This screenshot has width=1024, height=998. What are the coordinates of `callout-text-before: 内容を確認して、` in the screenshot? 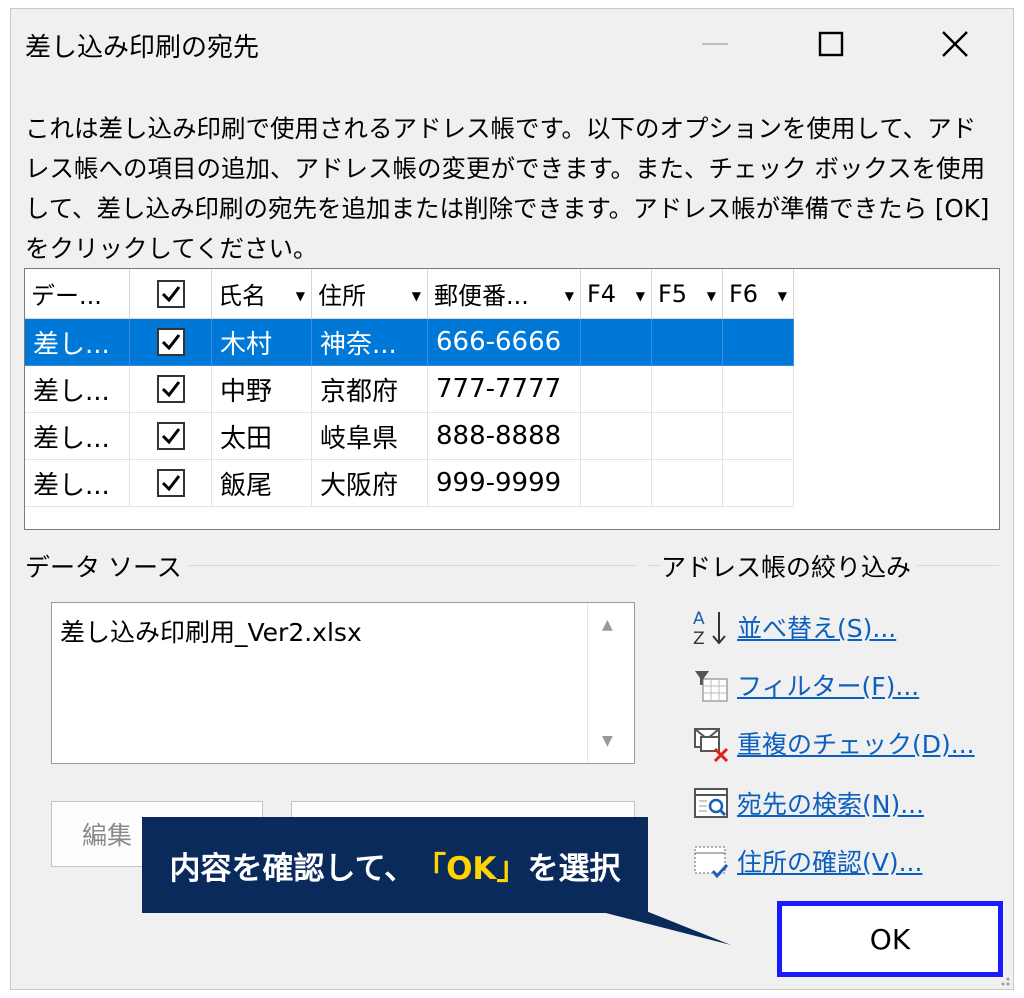 It's located at (292, 868).